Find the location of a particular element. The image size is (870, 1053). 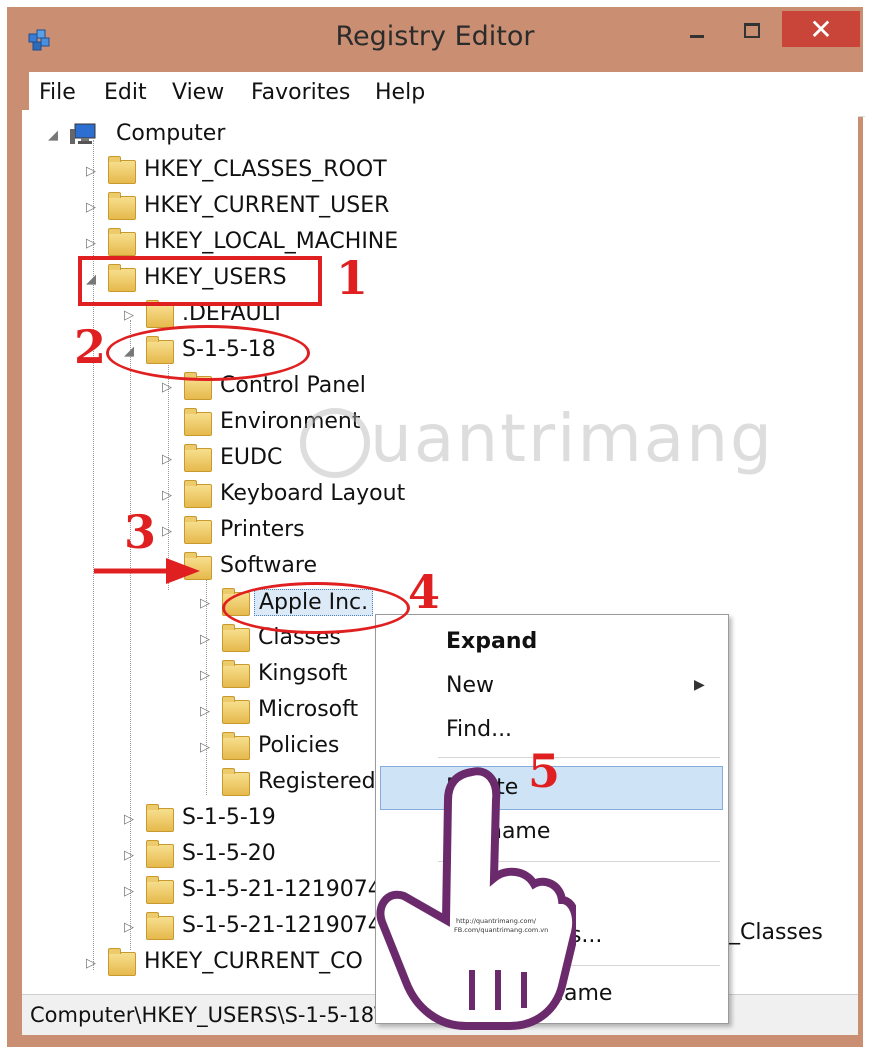

tree-label: HKEY_CURRENT_CO is located at coordinates (253, 961).